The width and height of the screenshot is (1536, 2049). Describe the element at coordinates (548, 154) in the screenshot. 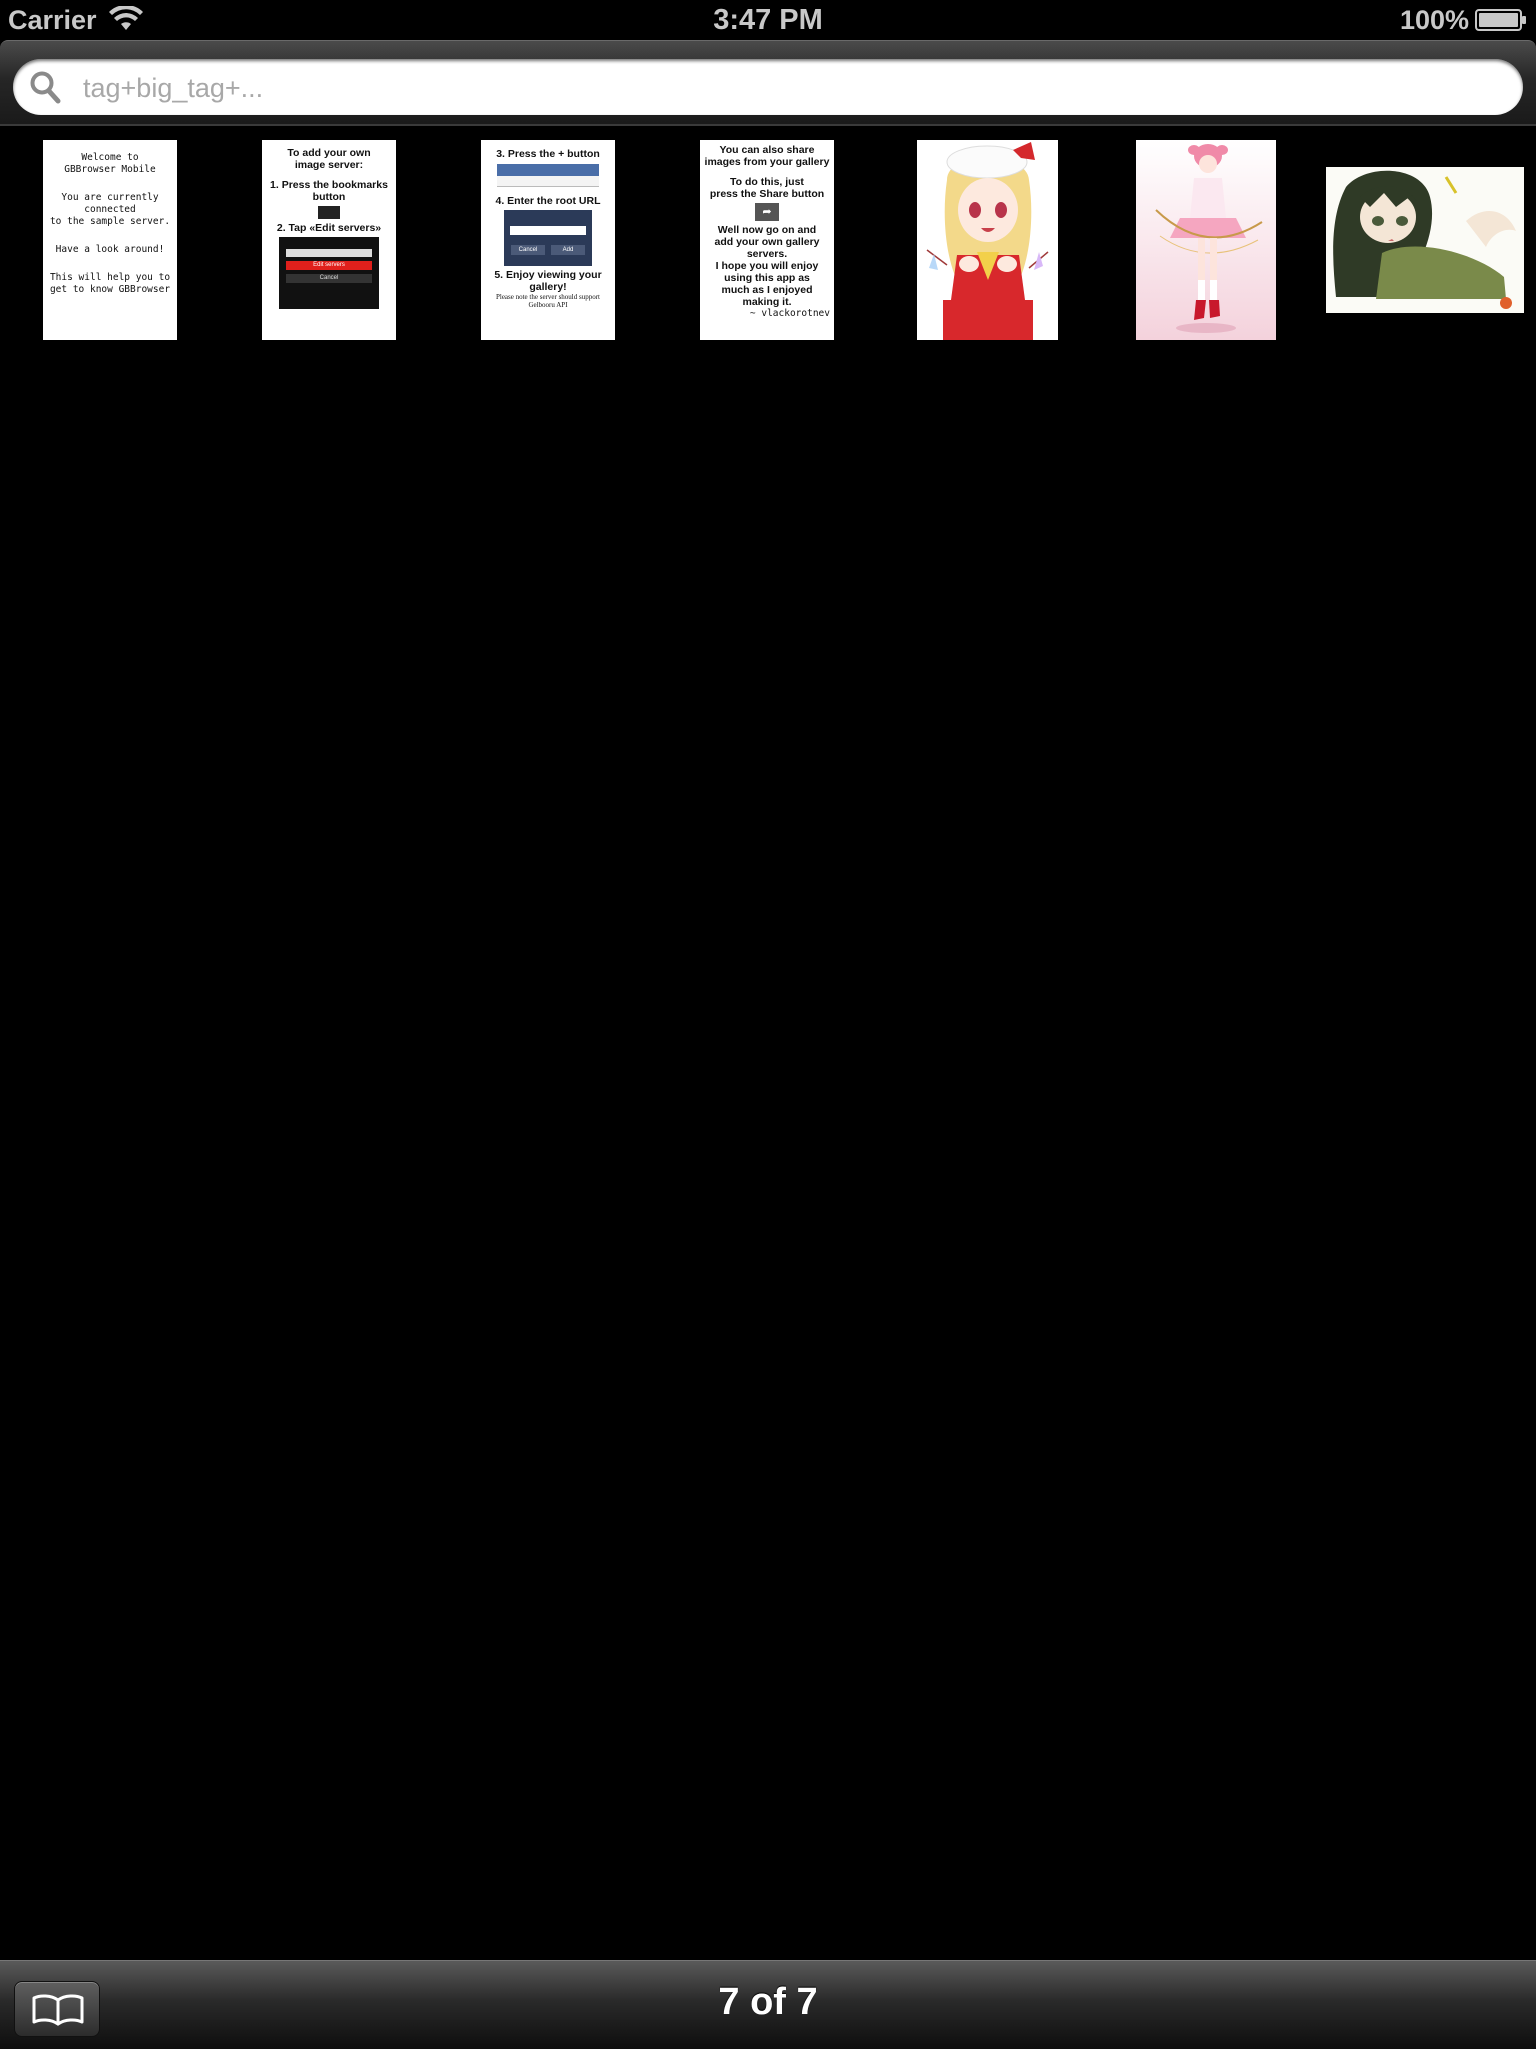

I see `thumbnail-text: 3. Press the + button` at that location.